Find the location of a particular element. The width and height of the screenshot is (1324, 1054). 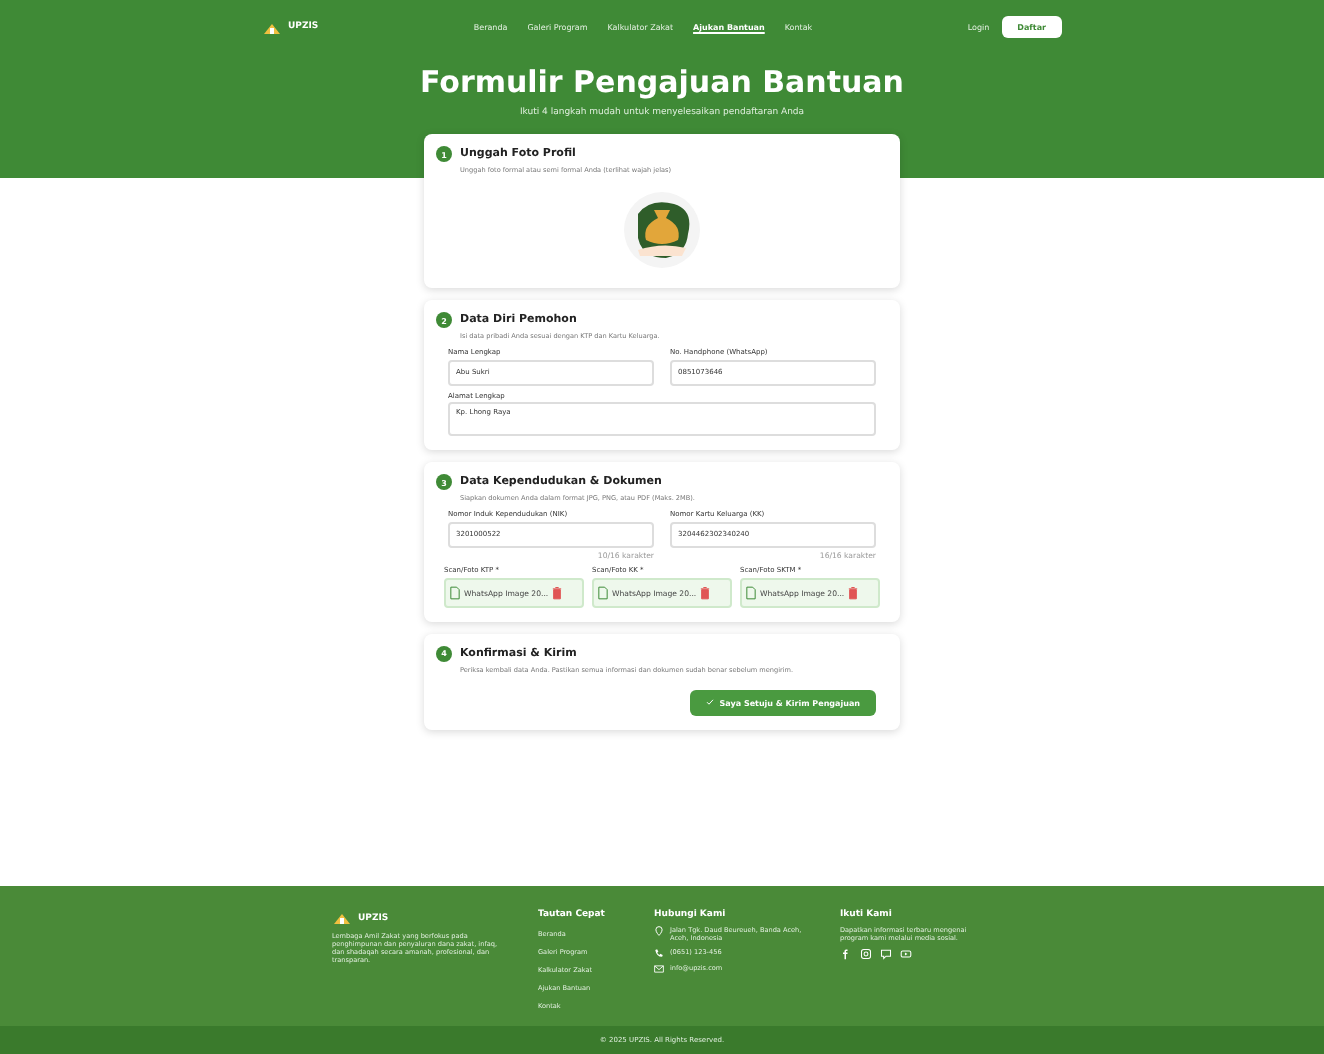

page-title: Formulir Pengajuan Bantuan is located at coordinates (662, 83).